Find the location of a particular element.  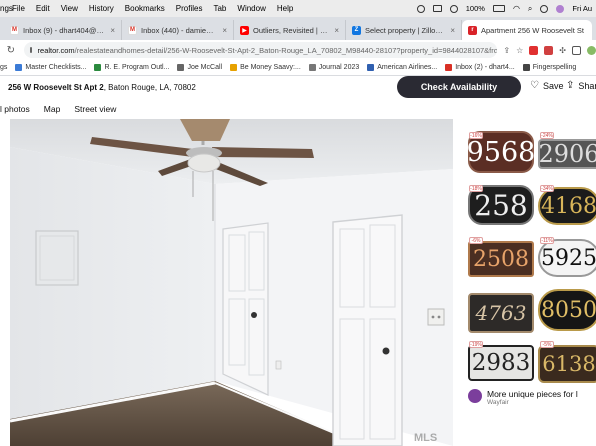

bookmark-apps: gs is located at coordinates (3, 67).